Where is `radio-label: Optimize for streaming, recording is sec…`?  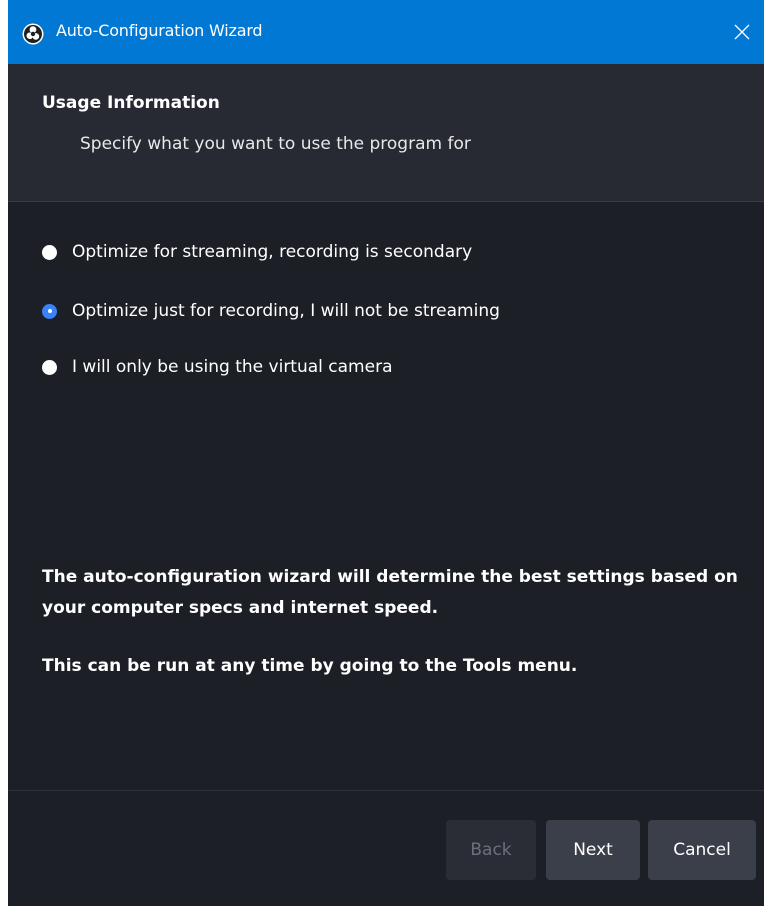
radio-label: Optimize for streaming, recording is sec… is located at coordinates (272, 252).